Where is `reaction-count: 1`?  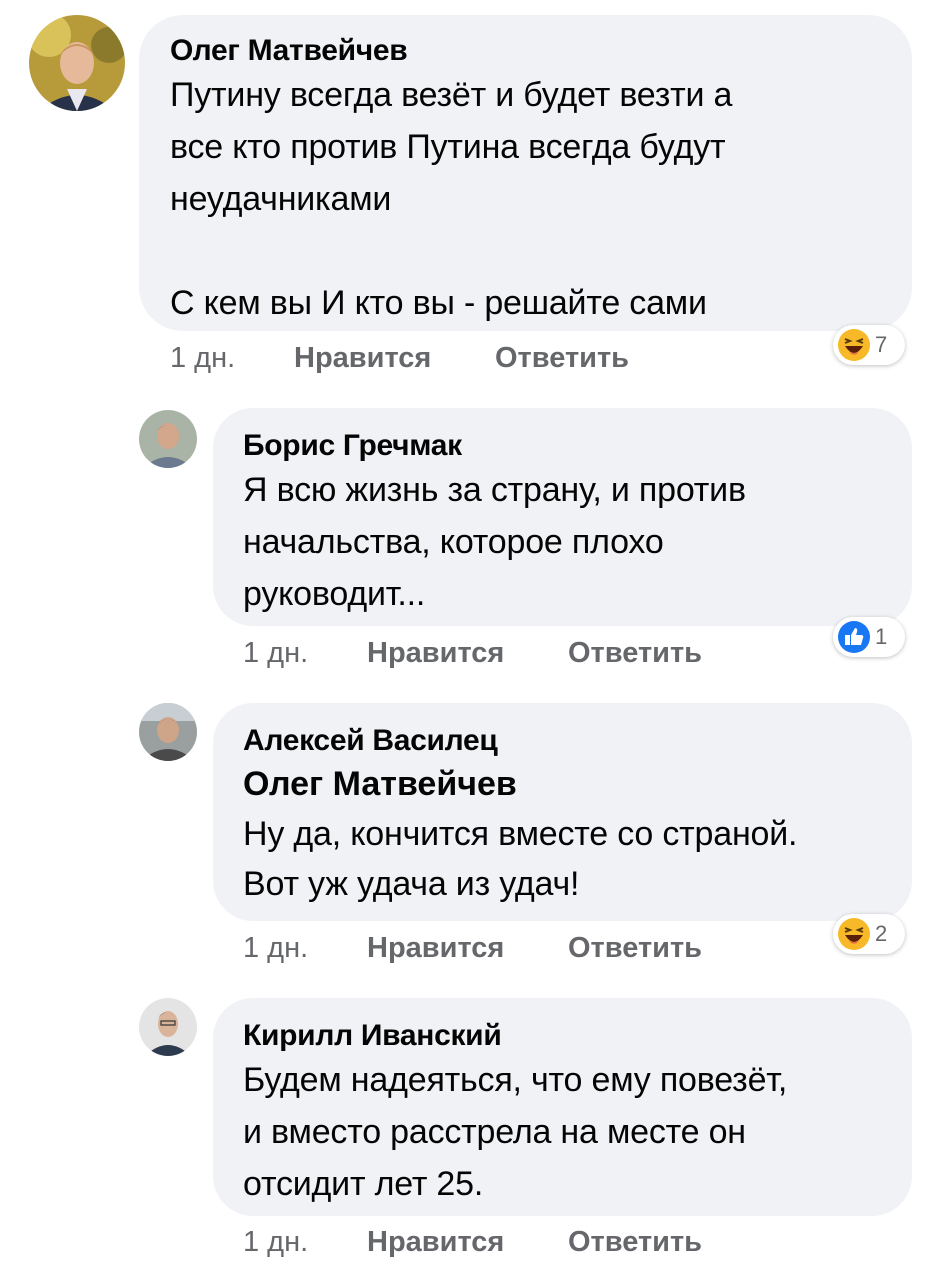 reaction-count: 1 is located at coordinates (881, 636).